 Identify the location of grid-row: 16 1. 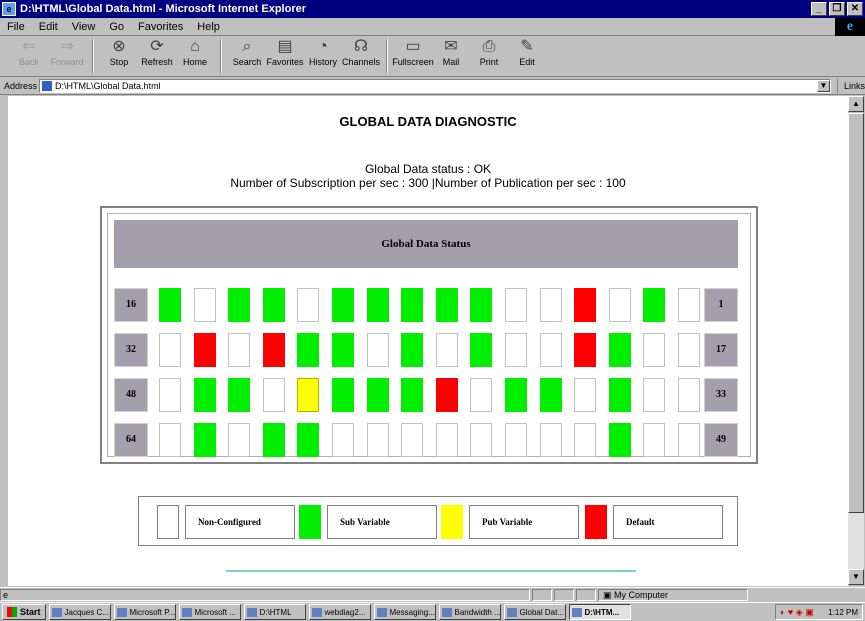
(426, 306).